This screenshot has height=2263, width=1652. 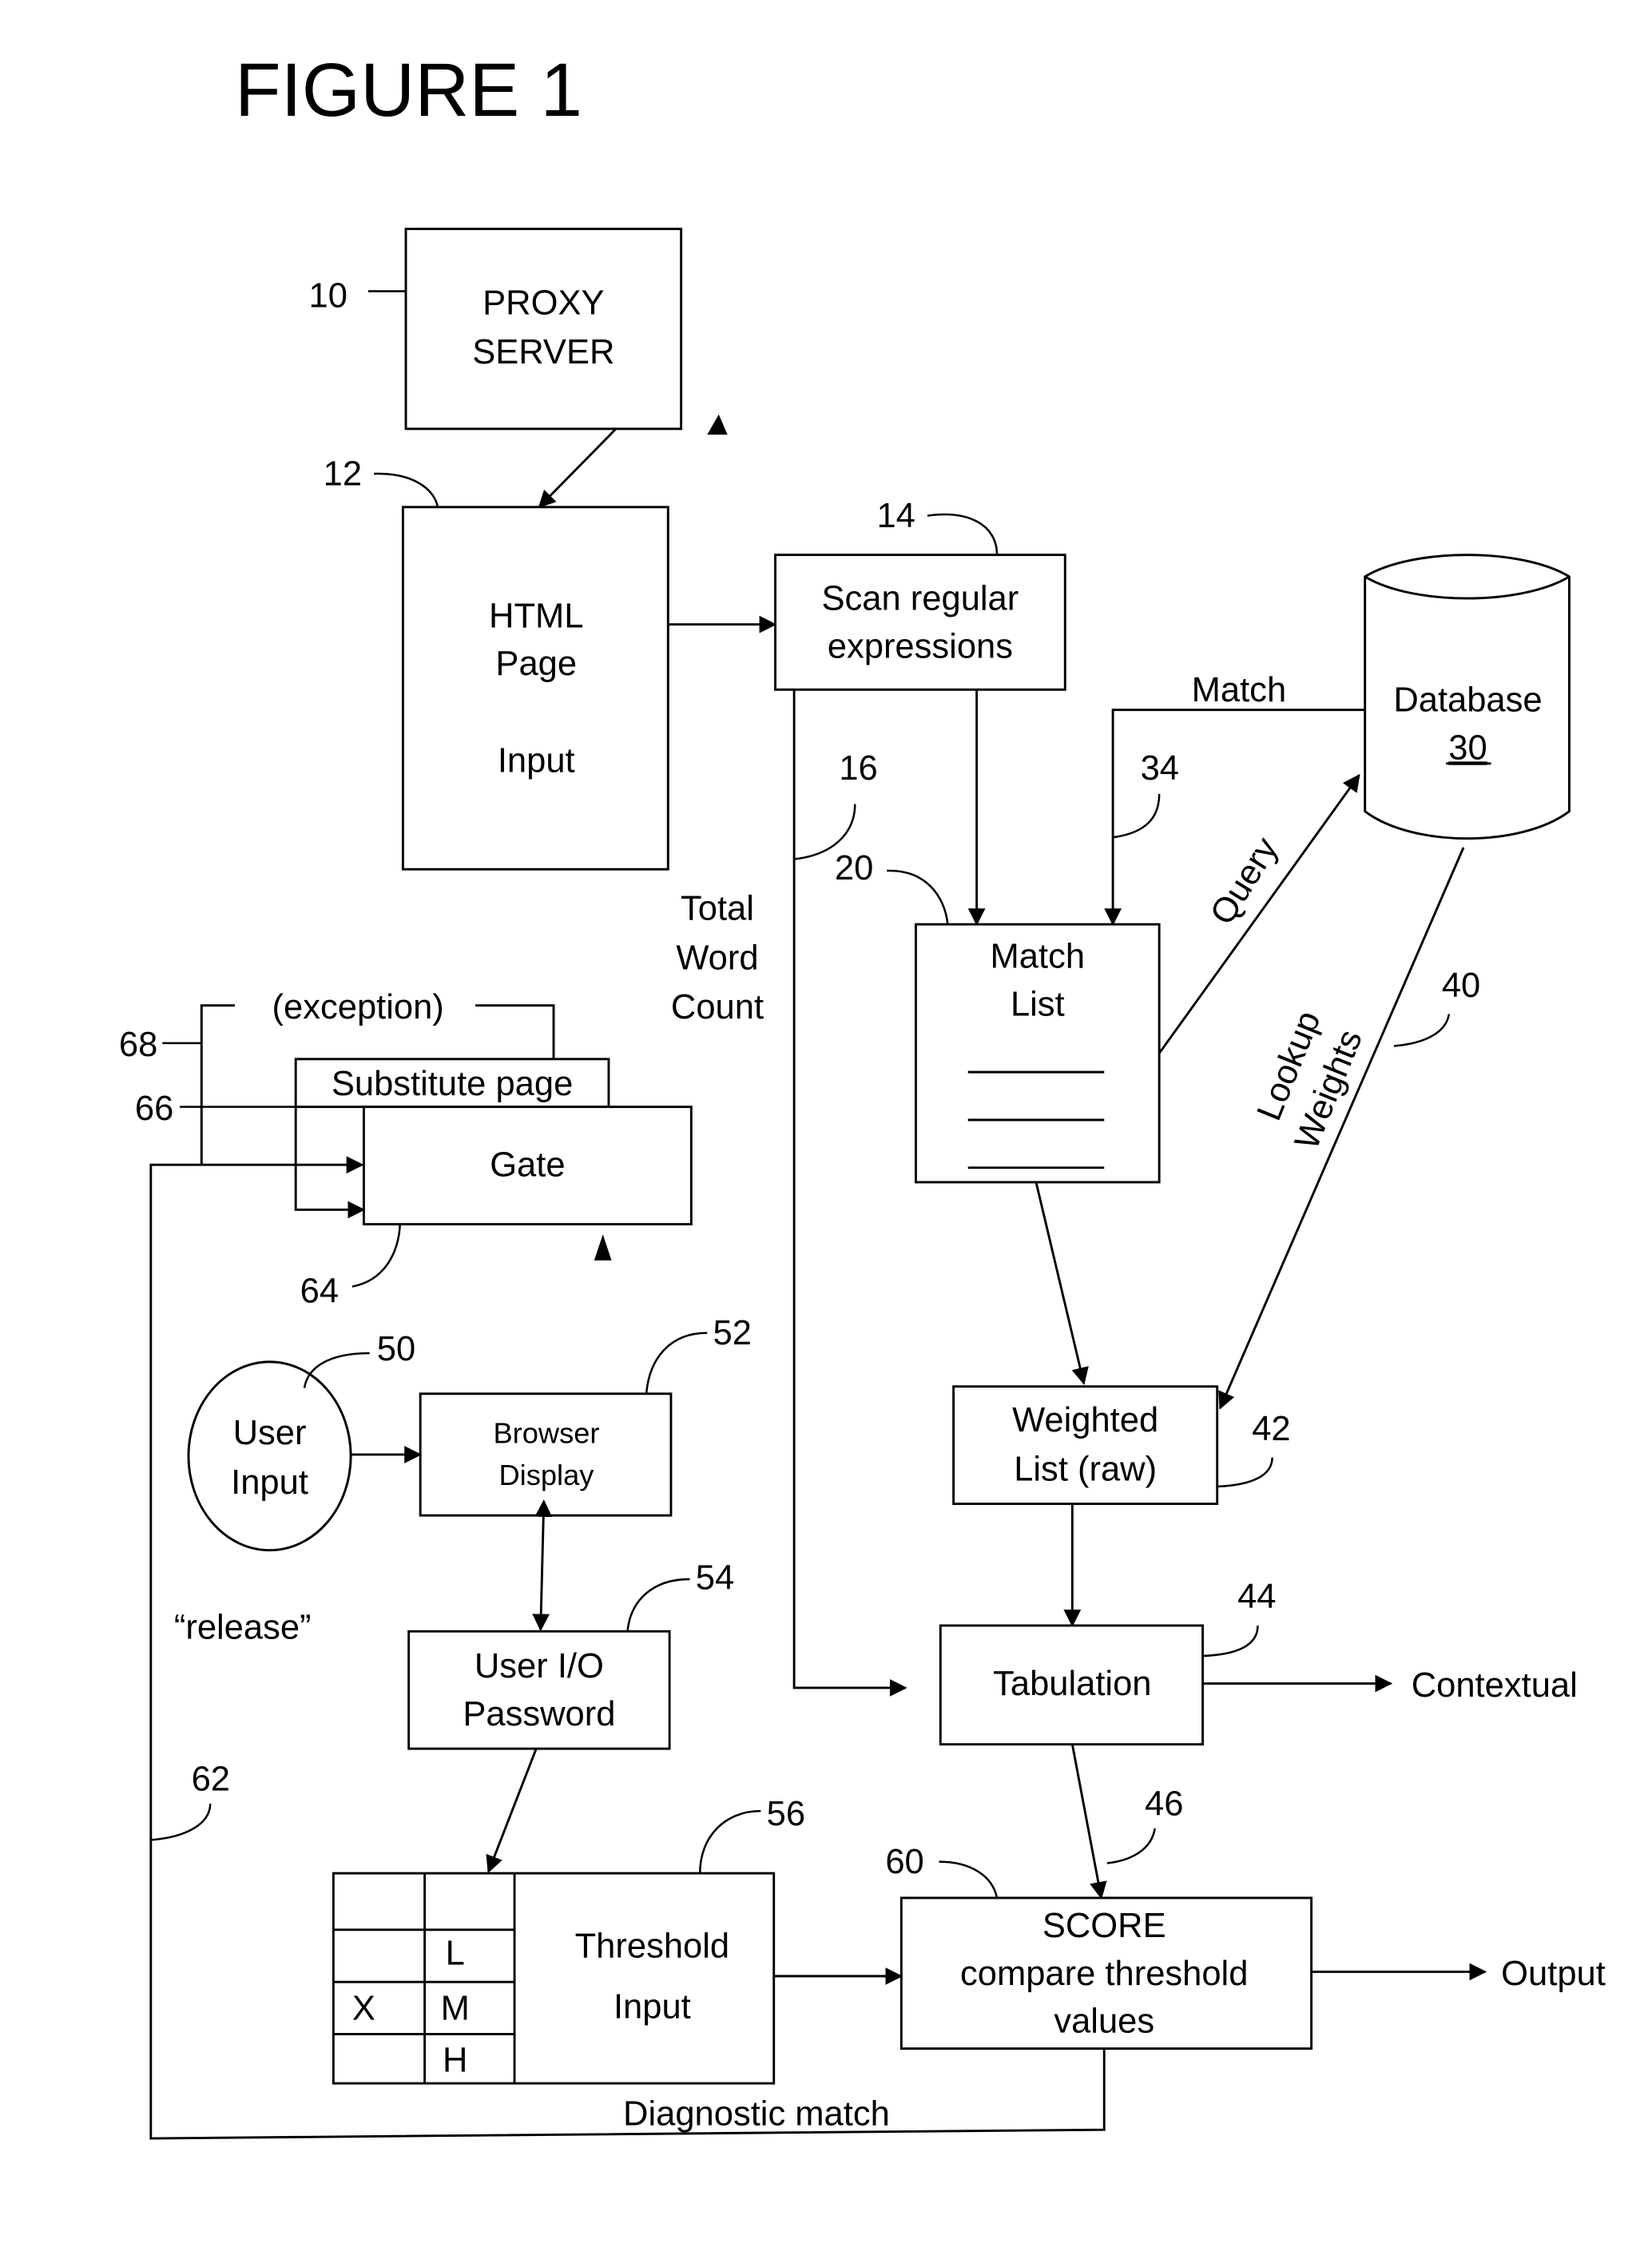 What do you see at coordinates (1088, 1822) in the screenshot?
I see `edge-tabulation-to-score` at bounding box center [1088, 1822].